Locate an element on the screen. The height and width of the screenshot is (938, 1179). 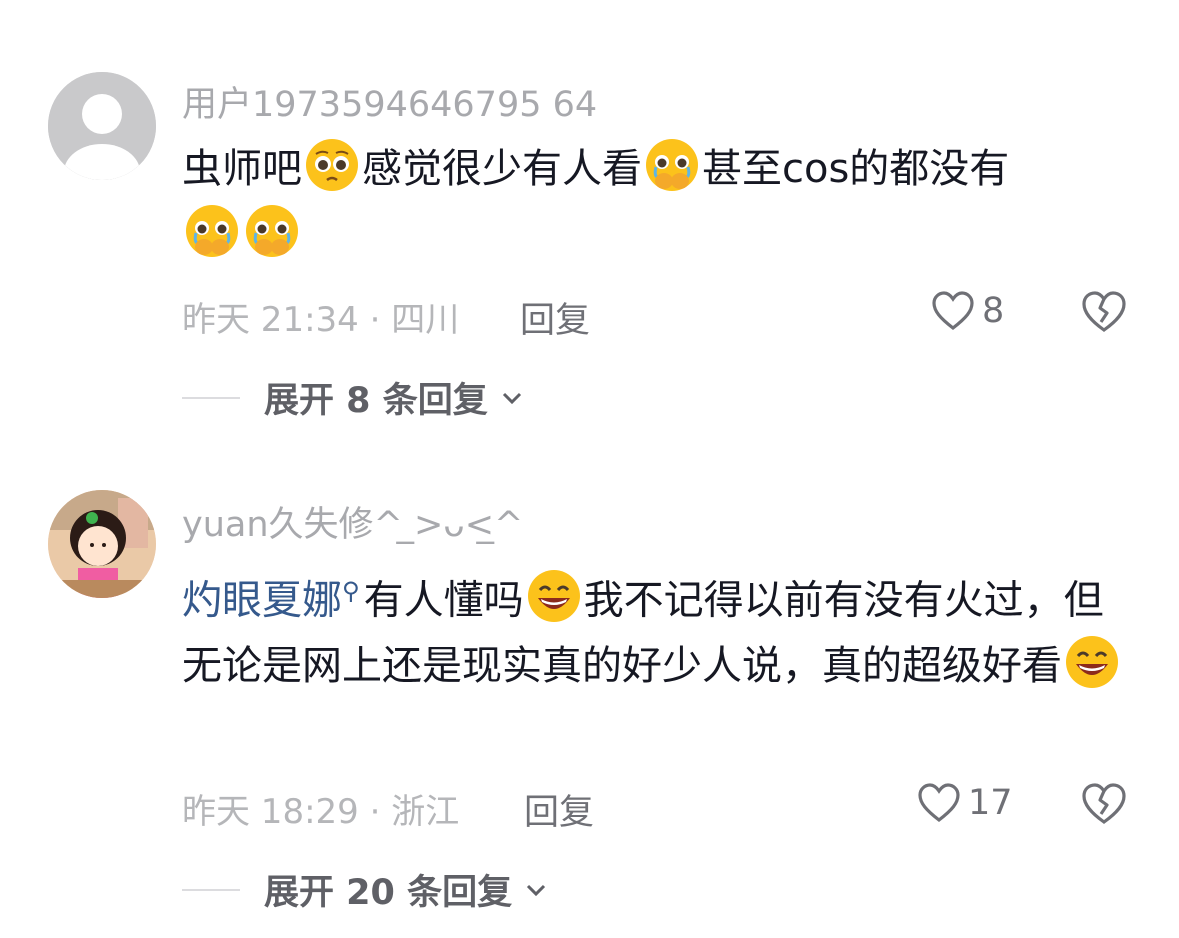
pleading-face-emoji-icon is located at coordinates (332, 165).